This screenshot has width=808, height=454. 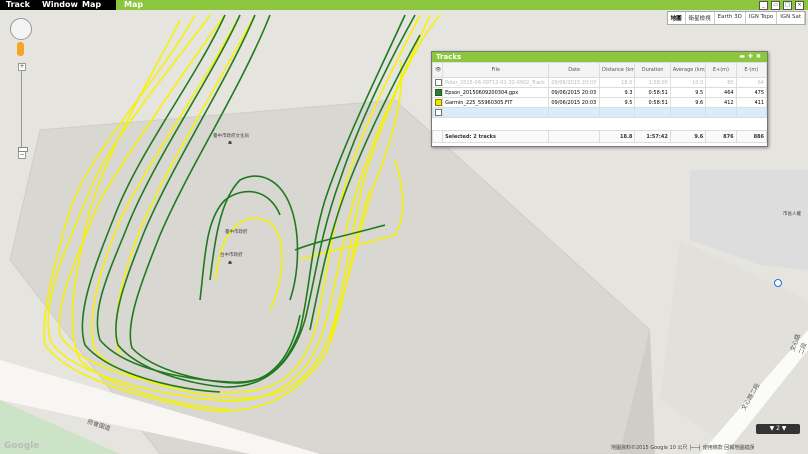 What do you see at coordinates (652, 70) in the screenshot?
I see `col-duration: Duration` at bounding box center [652, 70].